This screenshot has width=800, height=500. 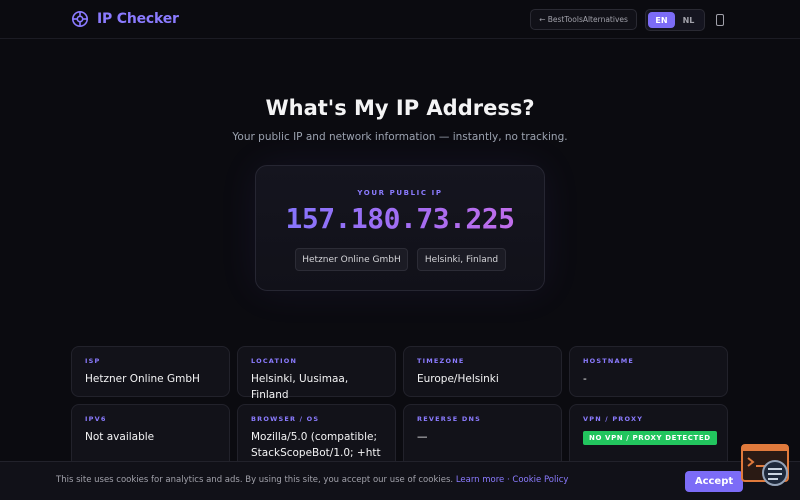 I want to click on accept-cookies-button: Accept, so click(x=714, y=481).